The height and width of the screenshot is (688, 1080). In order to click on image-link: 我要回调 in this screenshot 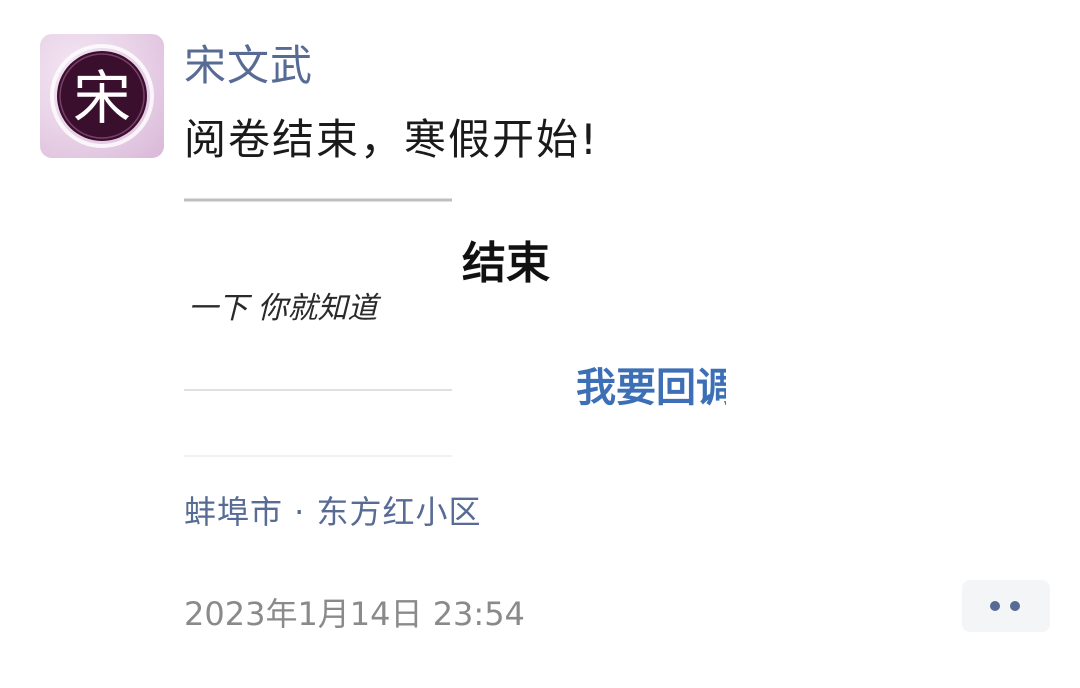, I will do `click(651, 388)`.